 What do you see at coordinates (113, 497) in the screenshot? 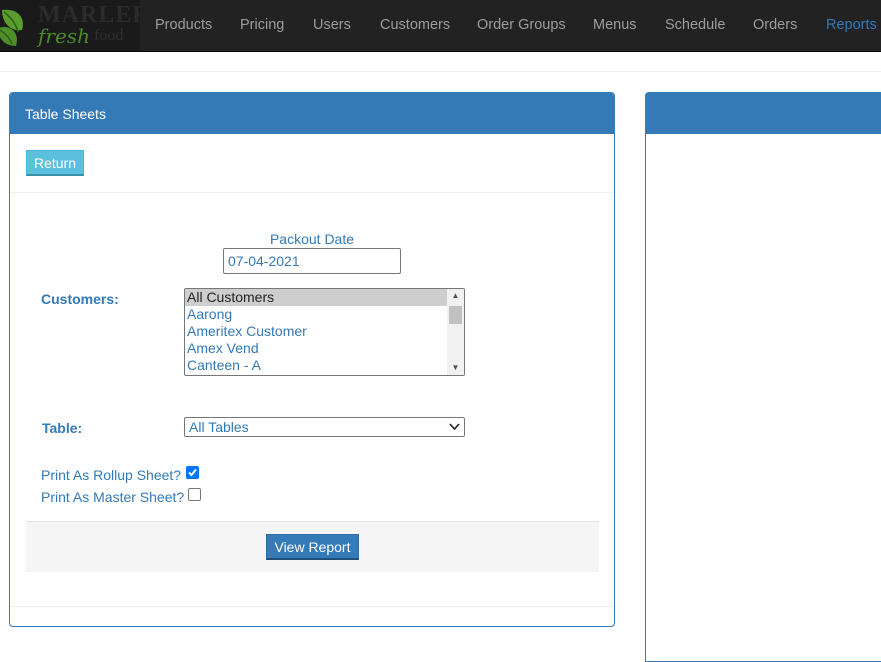
I see `master-sheet-label: Print As Master Sheet?` at bounding box center [113, 497].